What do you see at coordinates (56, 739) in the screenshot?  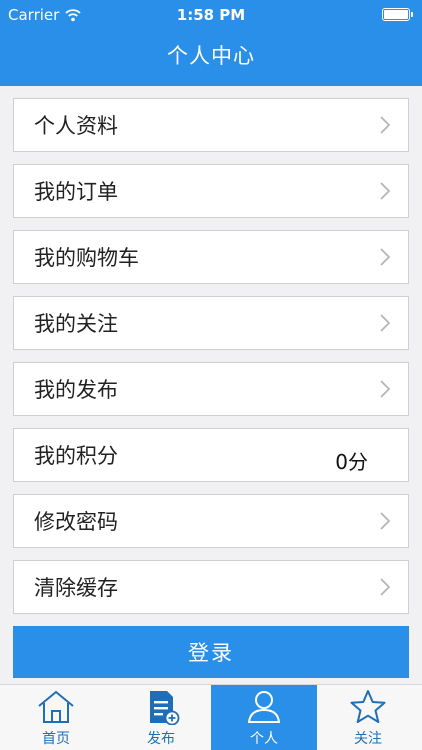 I see `tab-label: 首页` at bounding box center [56, 739].